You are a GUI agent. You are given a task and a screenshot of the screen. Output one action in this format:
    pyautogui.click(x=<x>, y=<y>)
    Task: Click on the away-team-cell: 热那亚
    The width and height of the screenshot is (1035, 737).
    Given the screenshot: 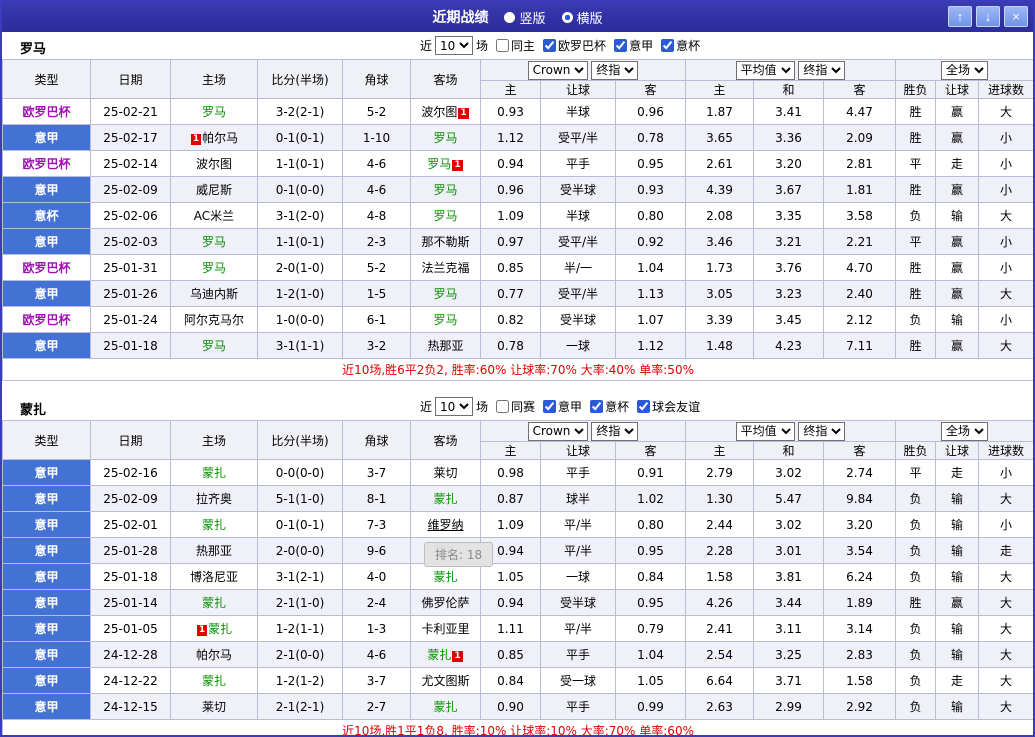 What is the action you would take?
    pyautogui.click(x=445, y=345)
    